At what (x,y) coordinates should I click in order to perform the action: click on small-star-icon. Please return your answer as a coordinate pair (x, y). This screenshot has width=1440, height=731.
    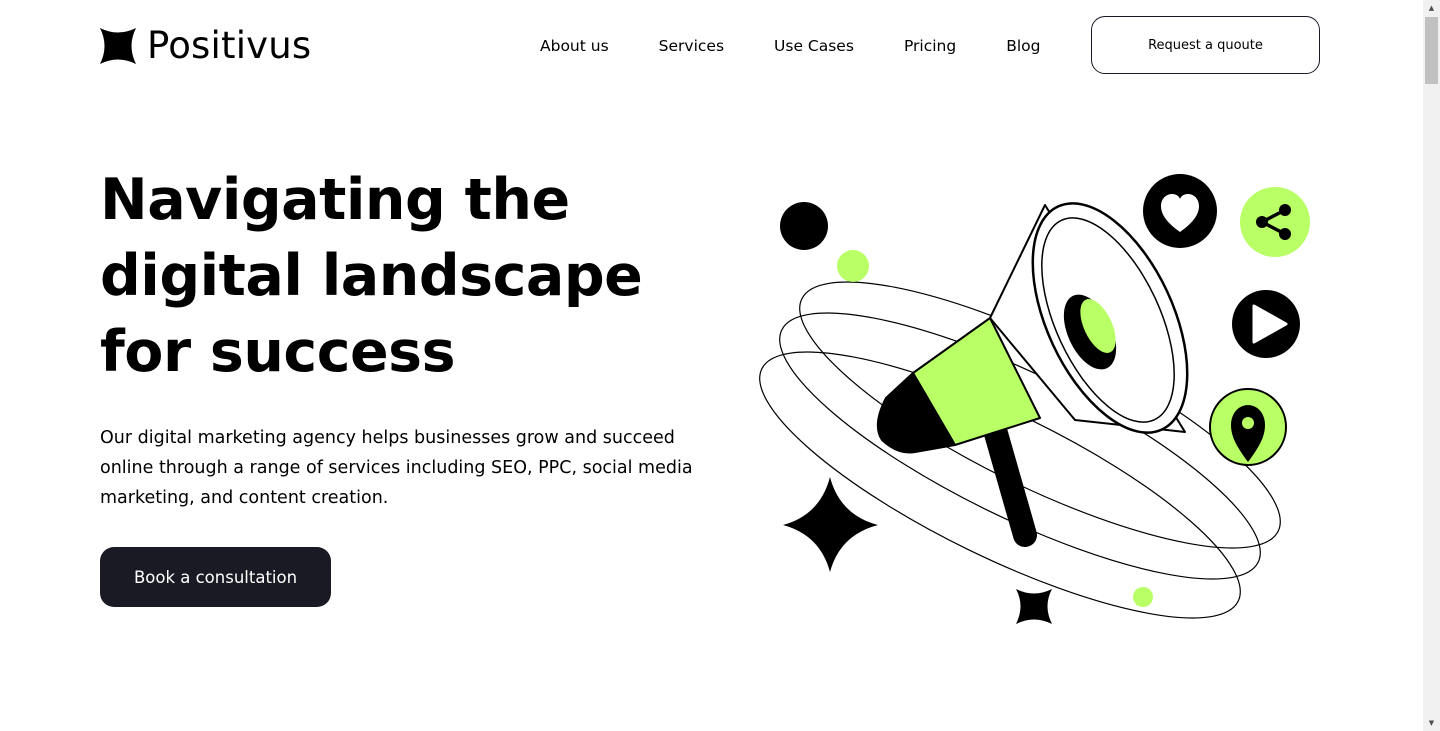
    Looking at the image, I should click on (1034, 606).